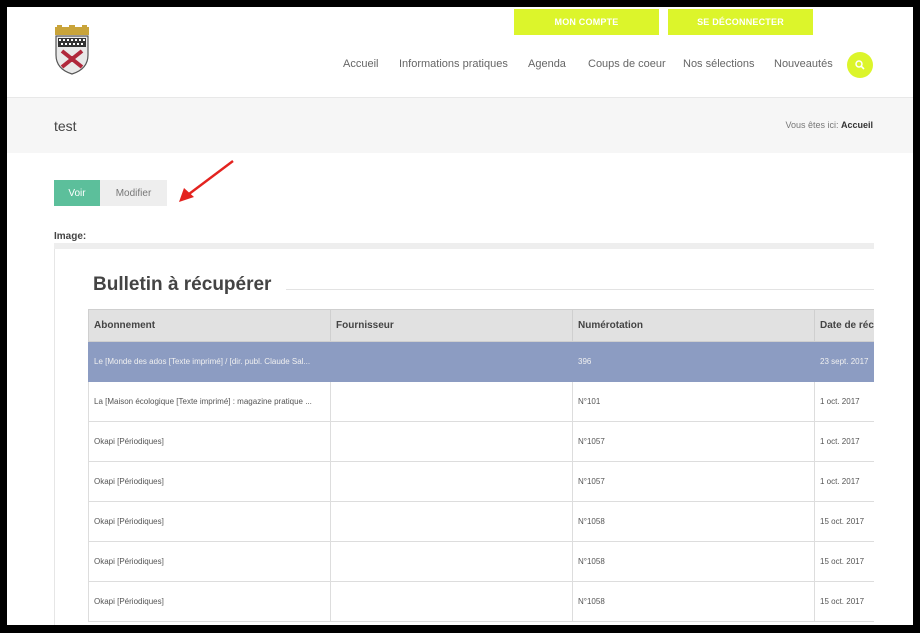 The width and height of the screenshot is (920, 633). What do you see at coordinates (460, 125) in the screenshot?
I see `page-title-bar: test Vous êtes ici: Accueil` at bounding box center [460, 125].